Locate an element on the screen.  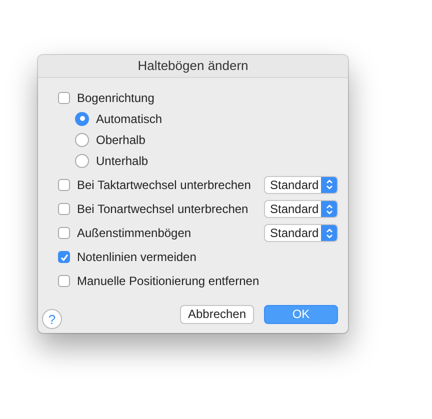
option-label: Außenstimmenbögen is located at coordinates (134, 233).